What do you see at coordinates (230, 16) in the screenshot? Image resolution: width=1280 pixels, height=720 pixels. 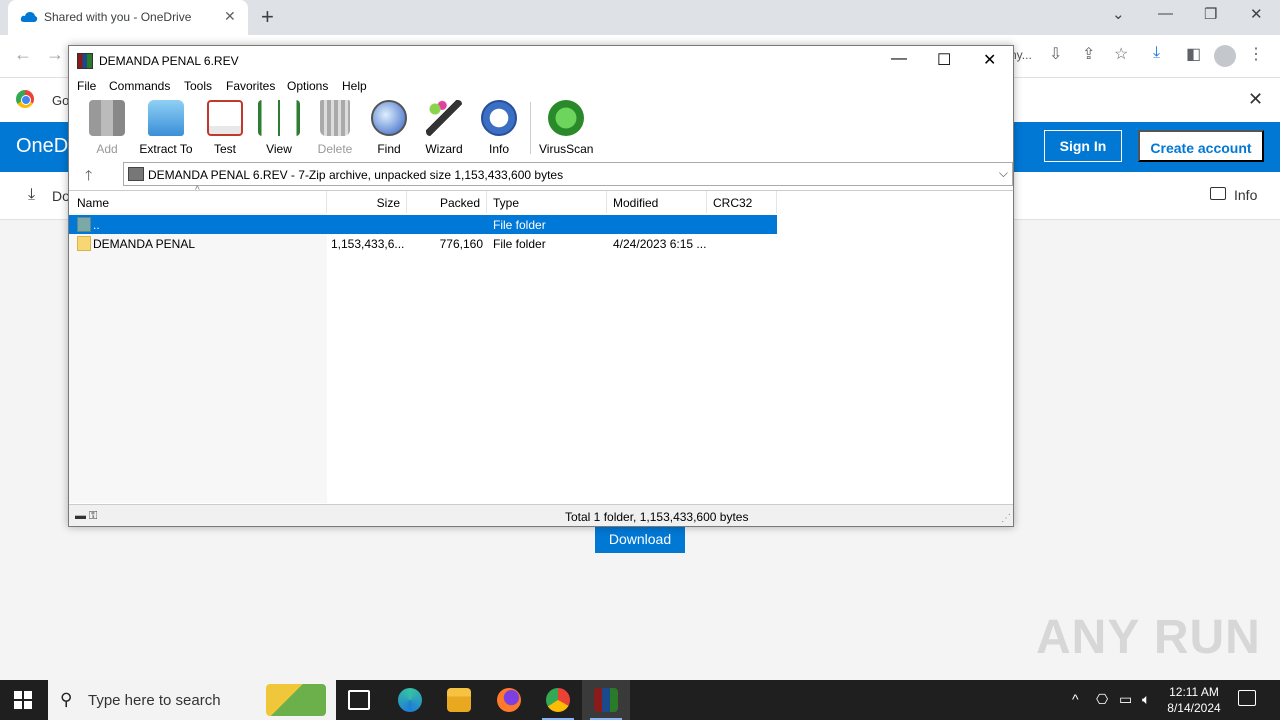 I see `tab-close-icon: ✕` at bounding box center [230, 16].